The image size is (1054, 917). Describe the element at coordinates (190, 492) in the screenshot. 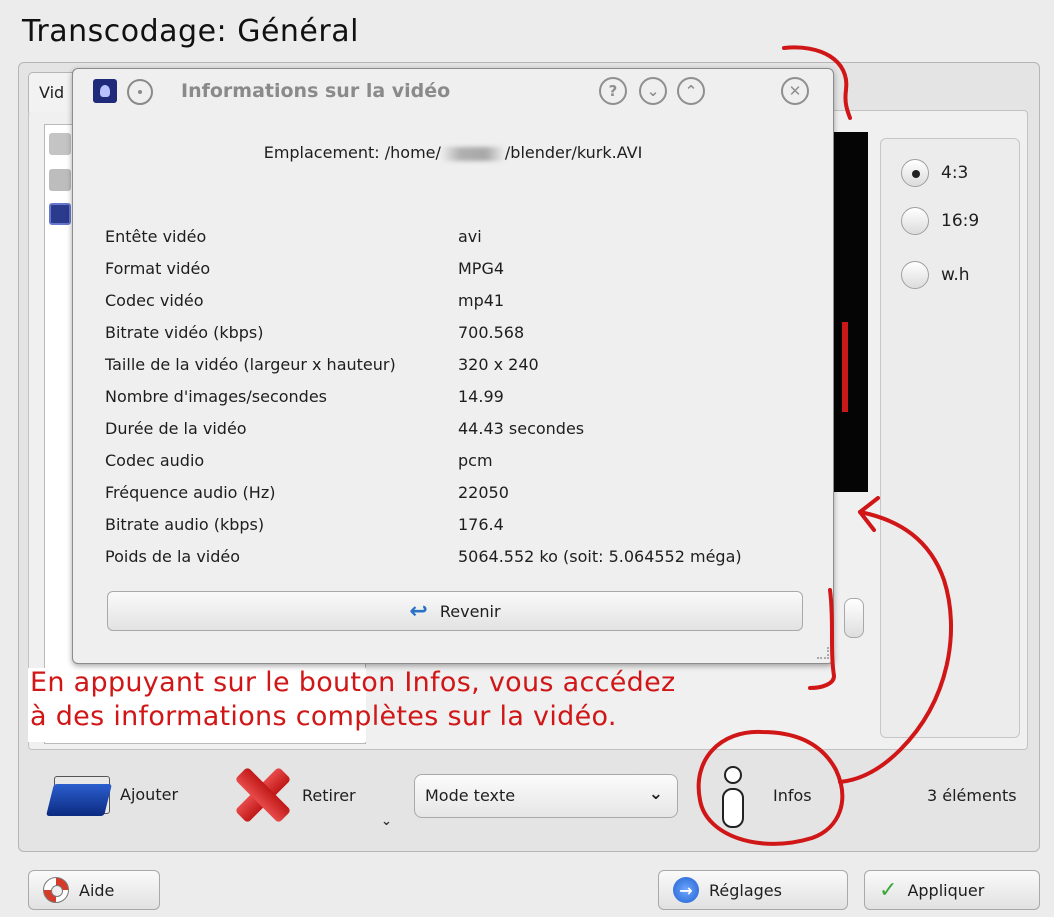

I see `info-label: Fréquence audio (Hz)` at that location.